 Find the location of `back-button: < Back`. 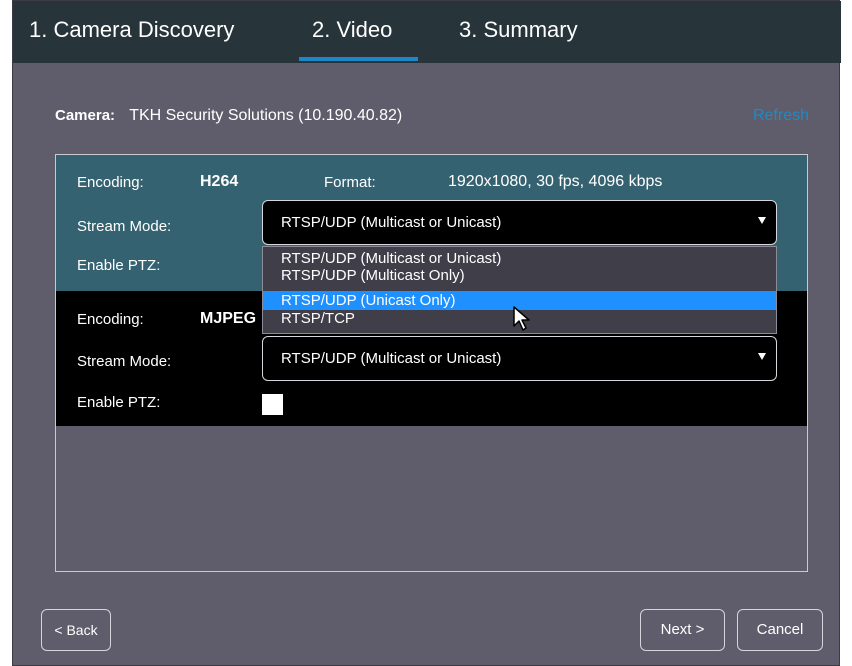

back-button: < Back is located at coordinates (76, 630).